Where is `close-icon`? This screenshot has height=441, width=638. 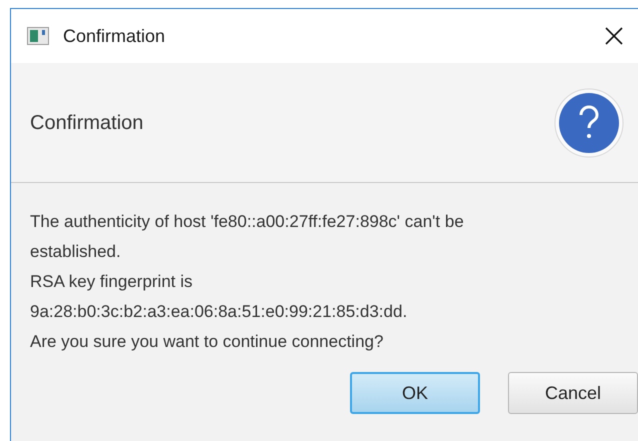 close-icon is located at coordinates (614, 36).